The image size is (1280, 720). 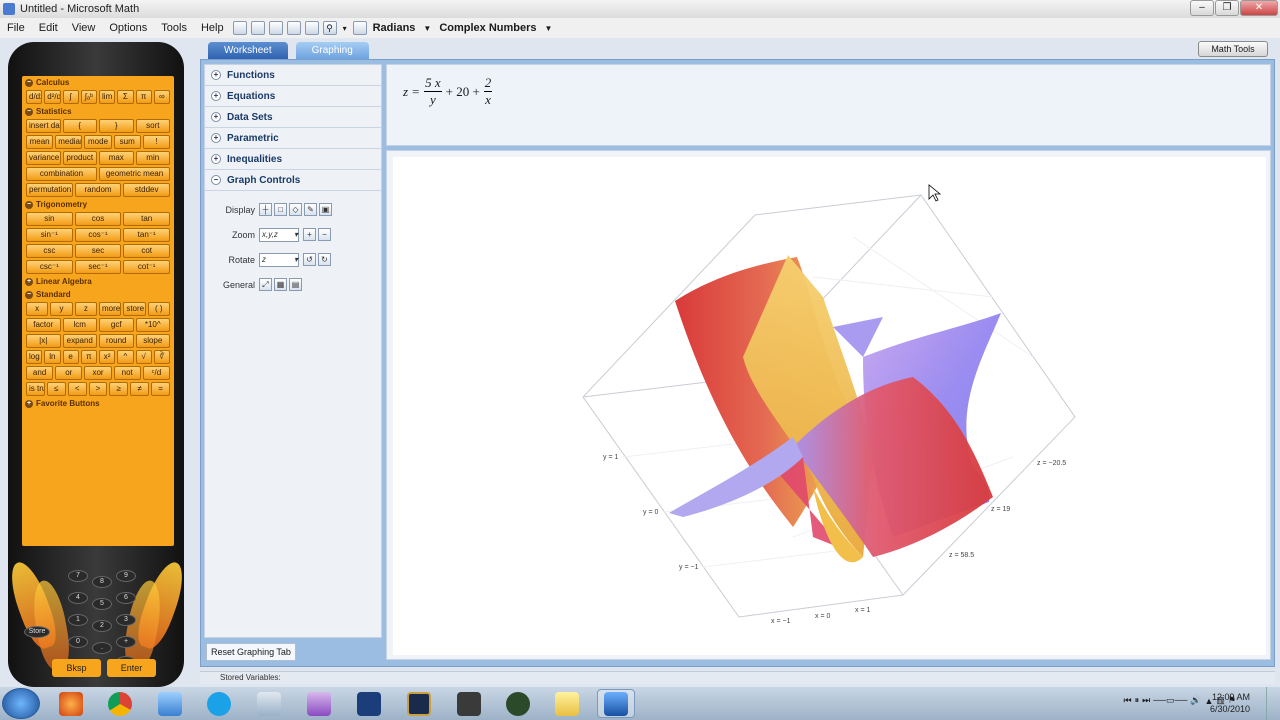 I want to click on sum-button: sum, so click(x=127, y=142).